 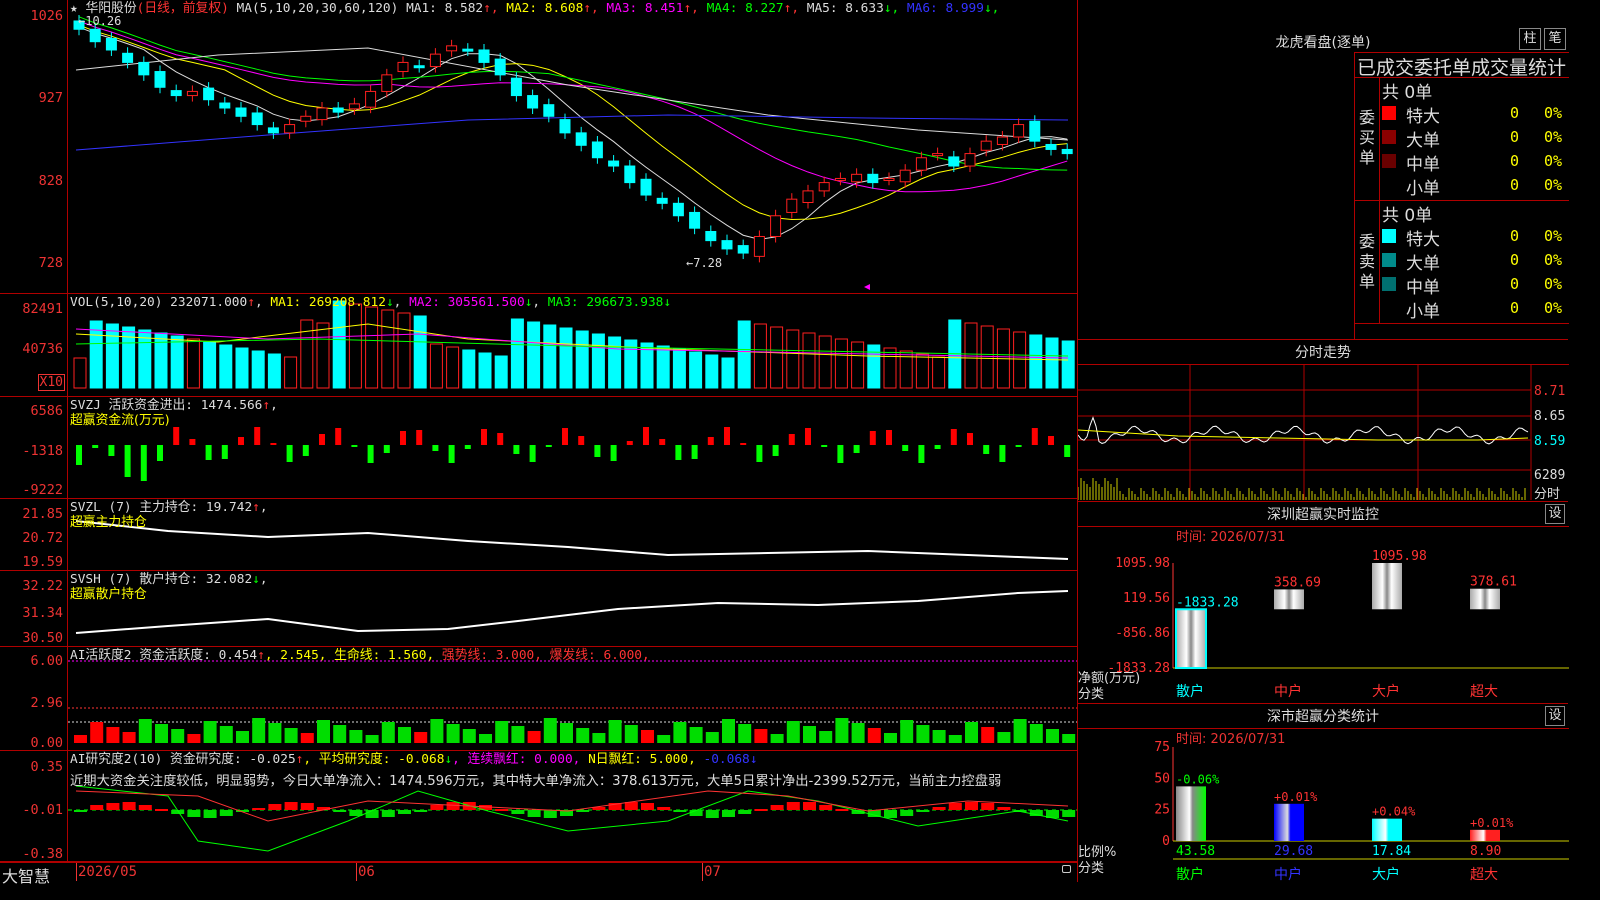 I want to click on lock-icon, so click(x=1066, y=869).